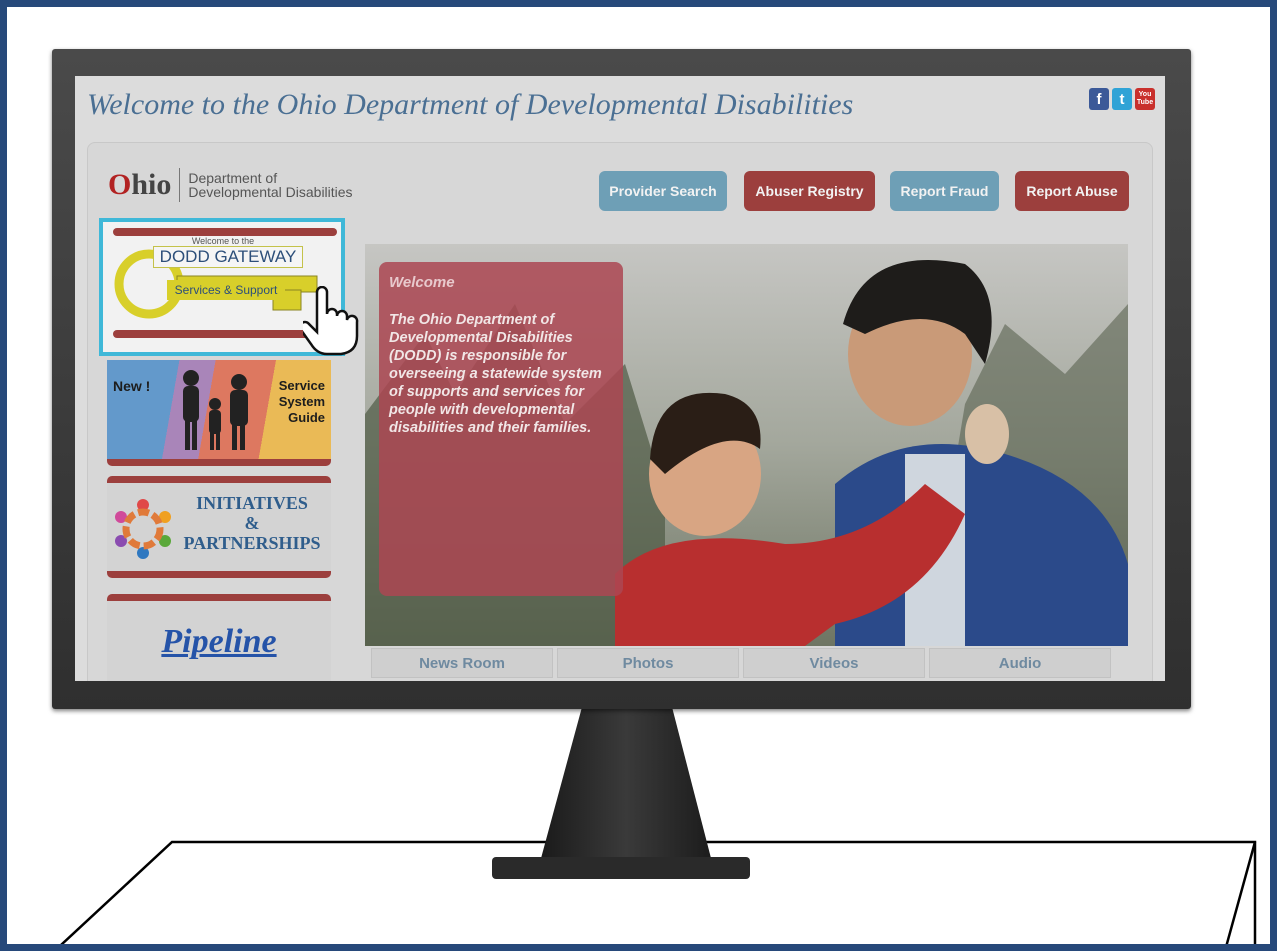 This screenshot has width=1277, height=951. Describe the element at coordinates (331, 321) in the screenshot. I see `pointer-hand-icon` at that location.